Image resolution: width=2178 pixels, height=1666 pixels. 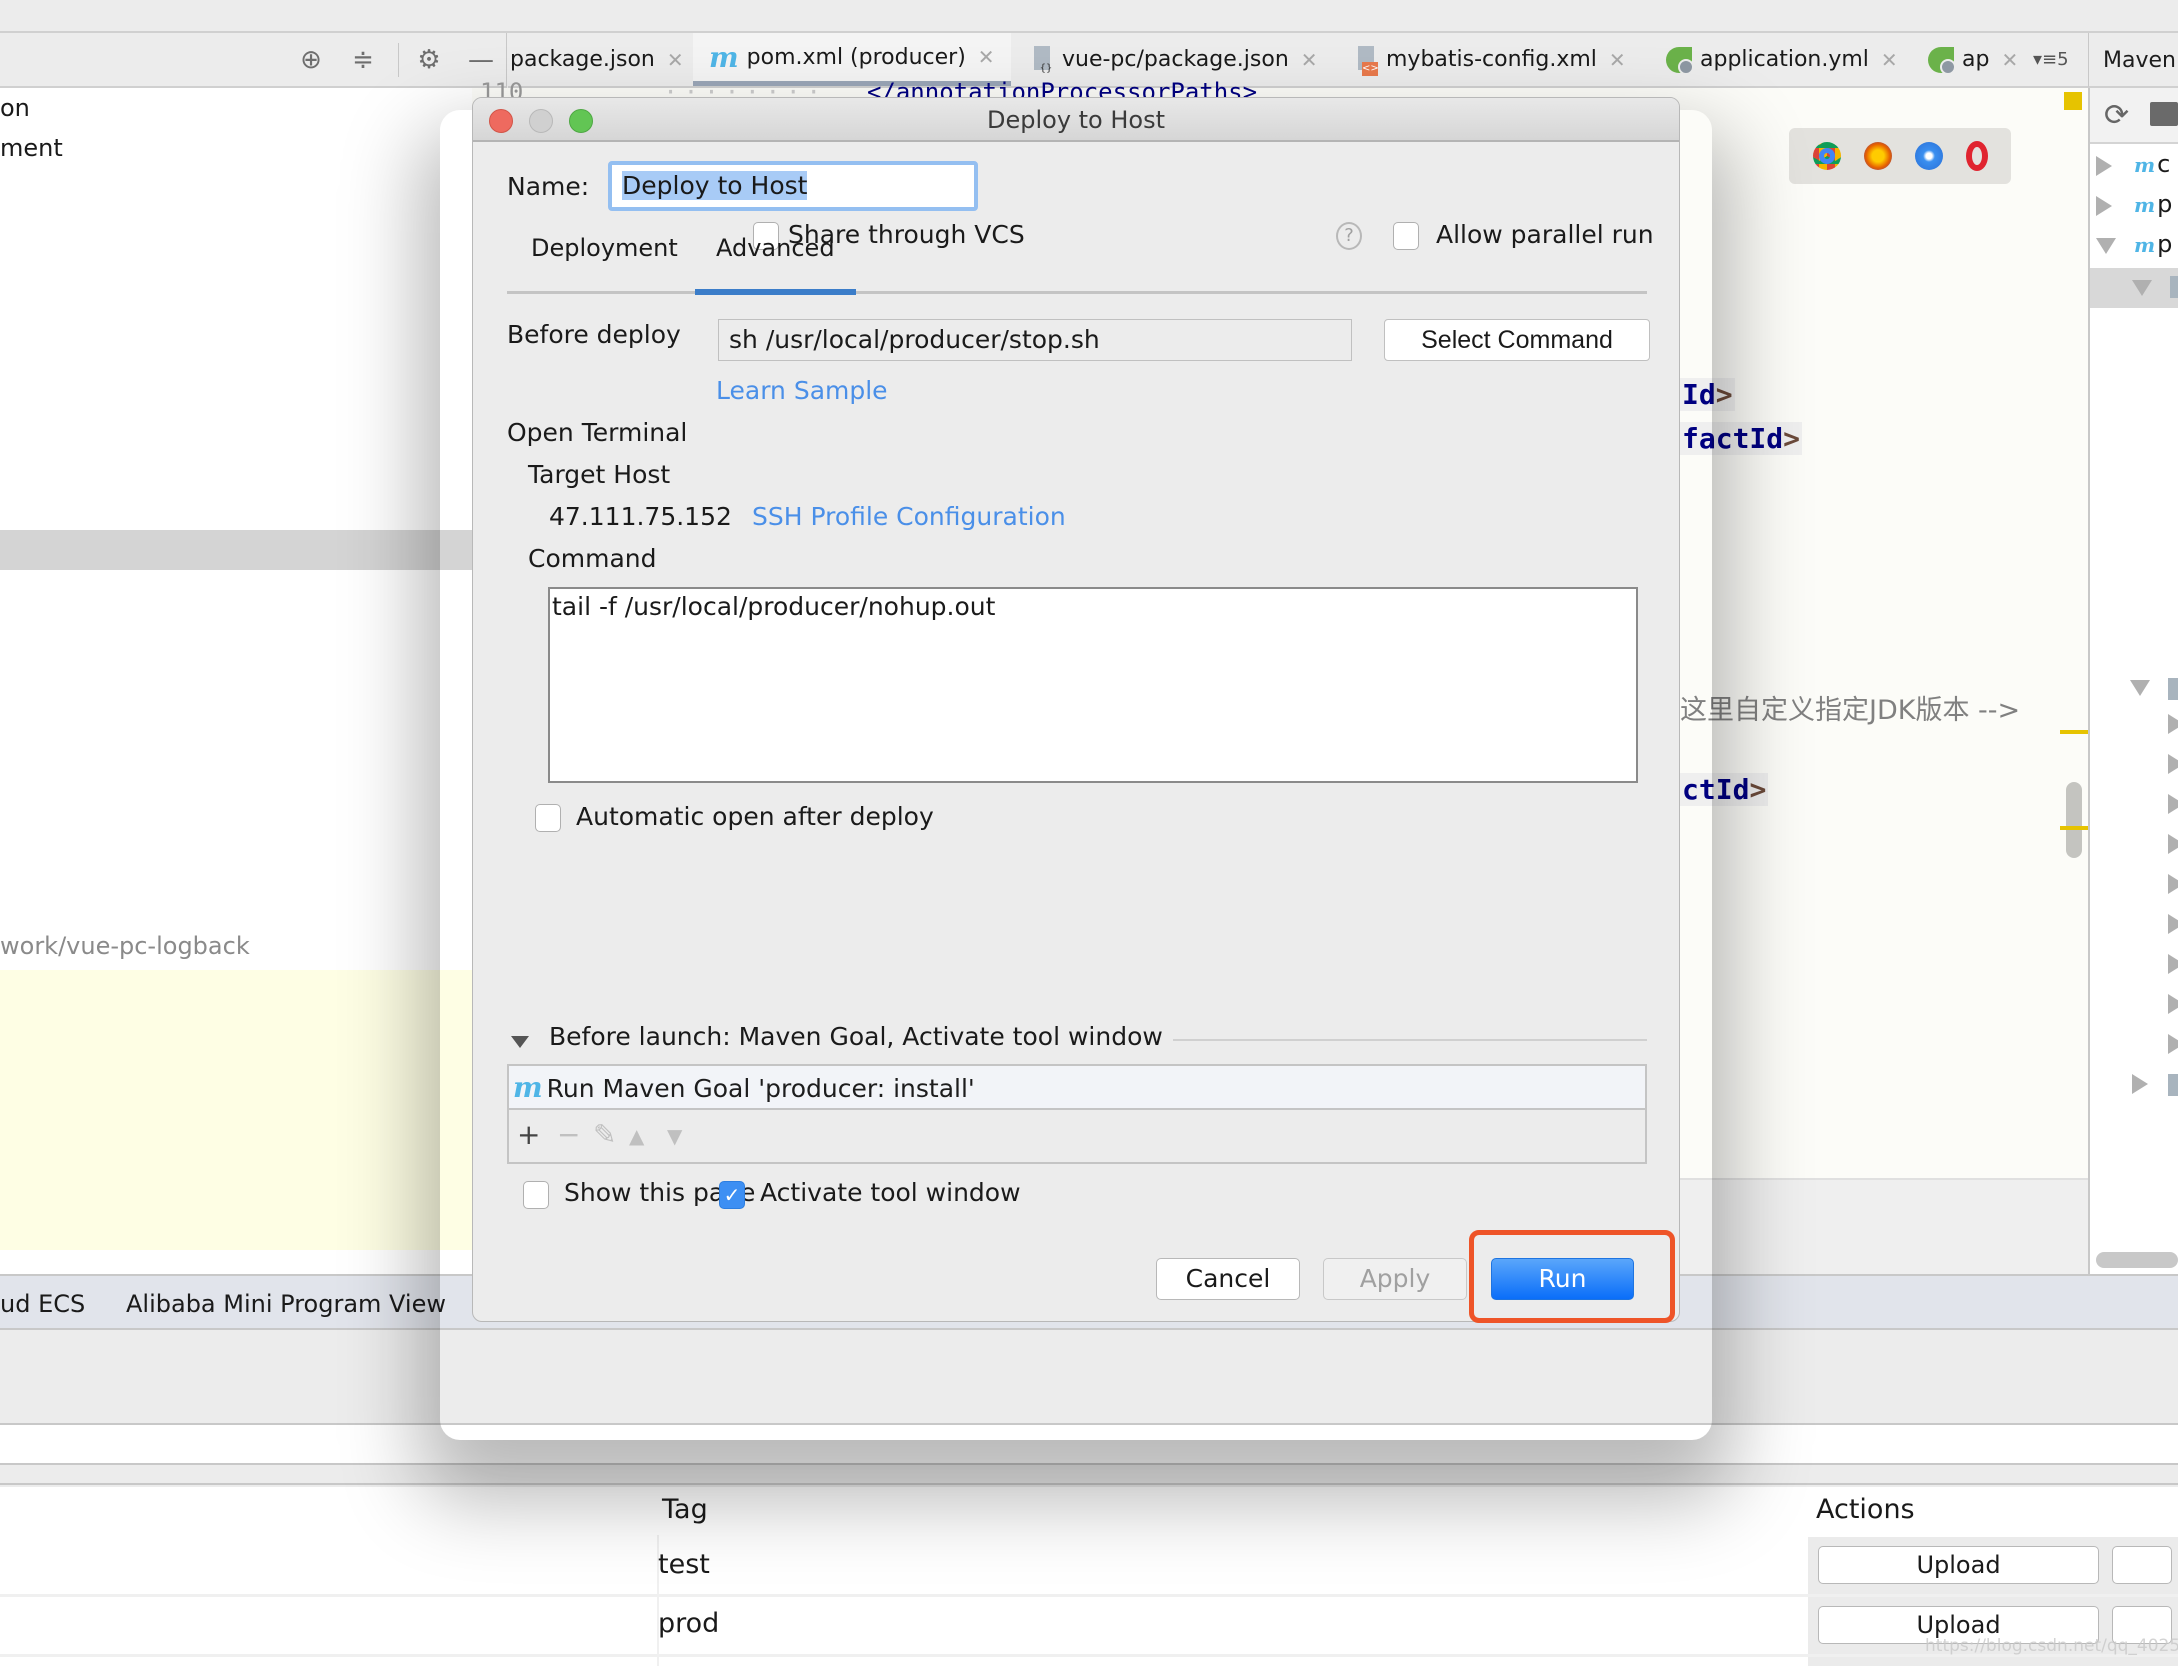 What do you see at coordinates (1958, 1565) in the screenshot?
I see `upload-button: Upload` at bounding box center [1958, 1565].